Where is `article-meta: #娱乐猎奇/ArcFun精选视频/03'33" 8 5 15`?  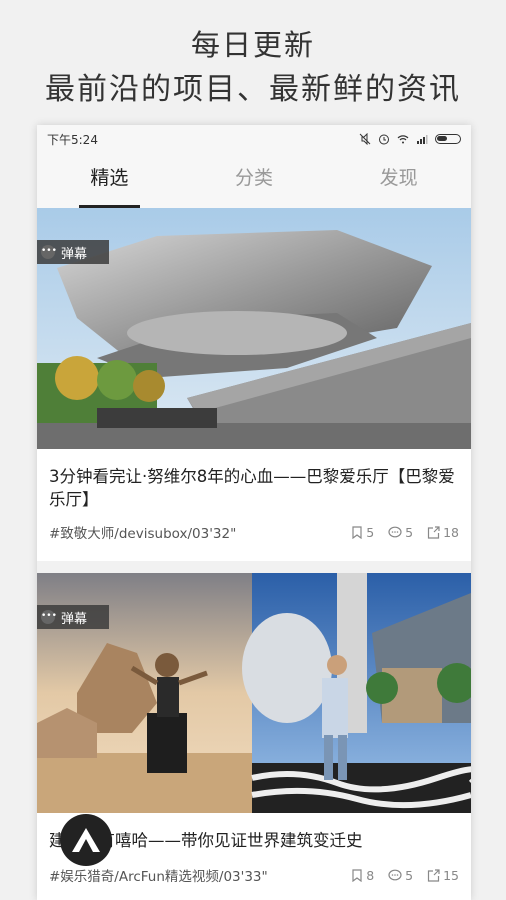 article-meta: #娱乐猎奇/ArcFun精选视频/03'33" 8 5 15 is located at coordinates (254, 875).